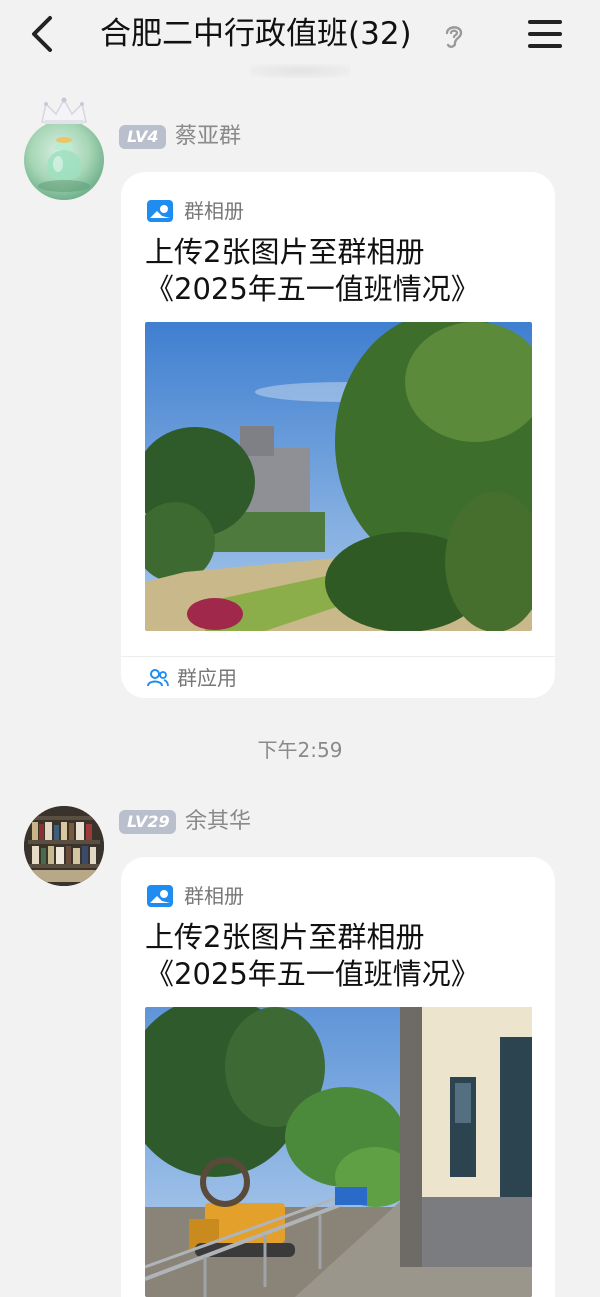 The width and height of the screenshot is (600, 1297). What do you see at coordinates (158, 678) in the screenshot?
I see `group-apps-icon` at bounding box center [158, 678].